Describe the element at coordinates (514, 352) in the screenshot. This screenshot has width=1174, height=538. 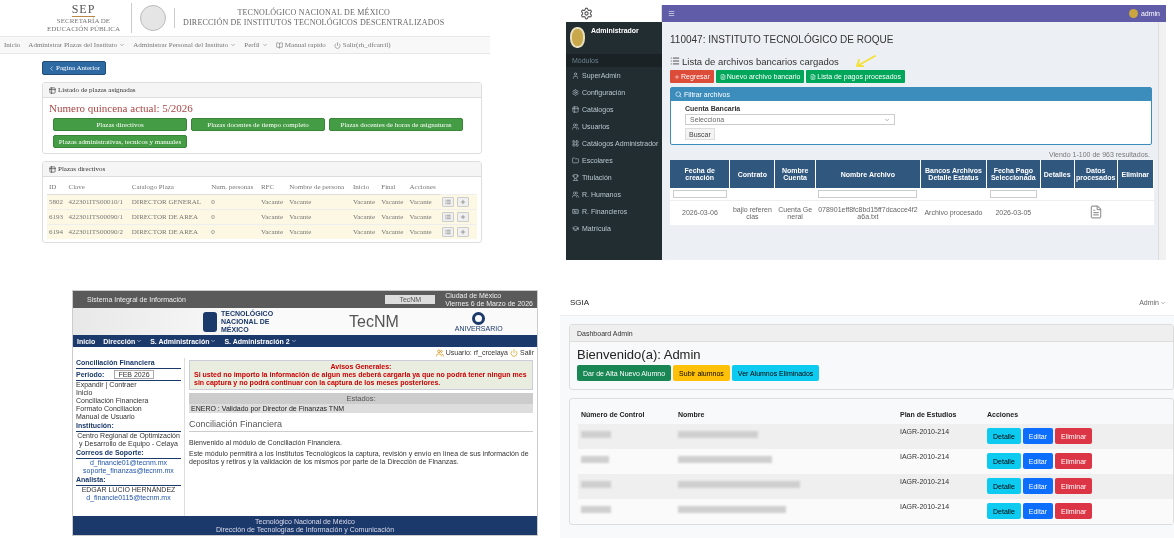
I see `logout-icon` at that location.